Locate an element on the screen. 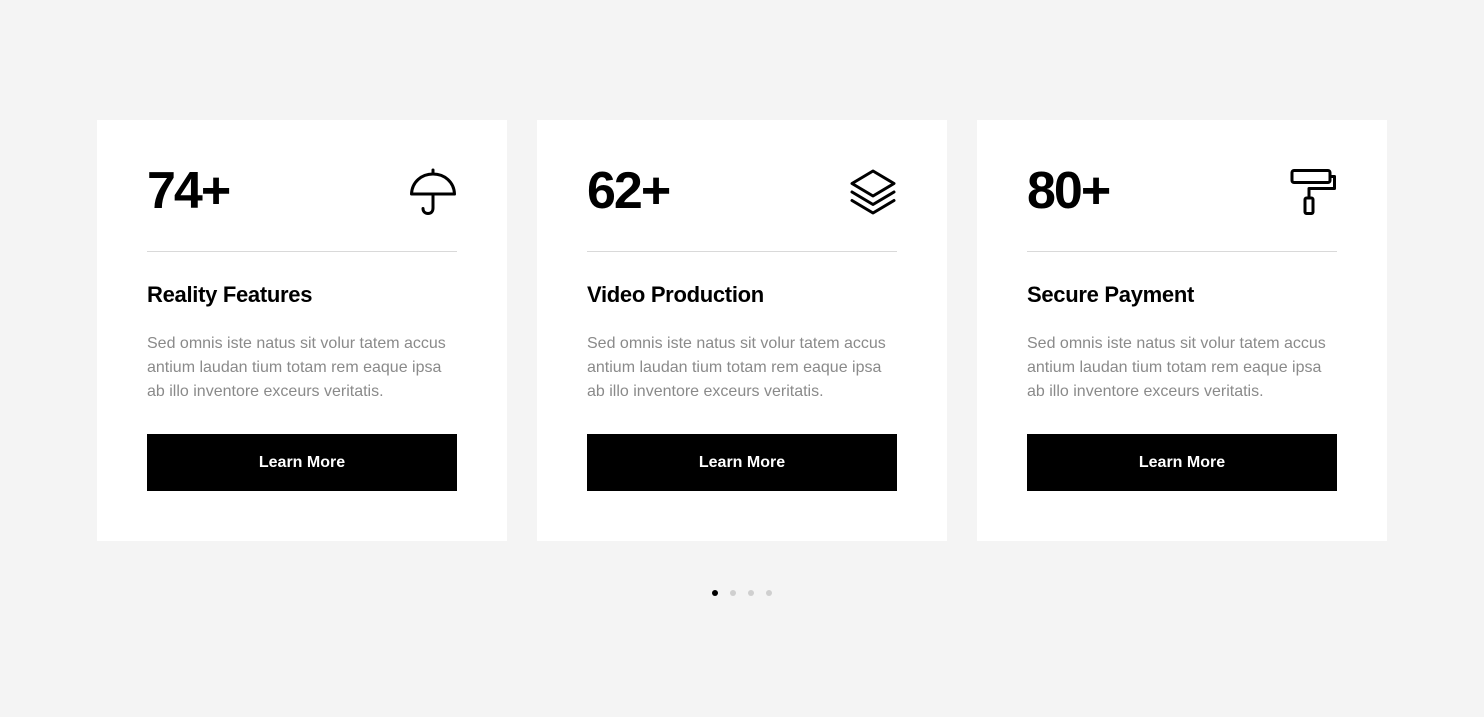  layers-icon is located at coordinates (873, 192).